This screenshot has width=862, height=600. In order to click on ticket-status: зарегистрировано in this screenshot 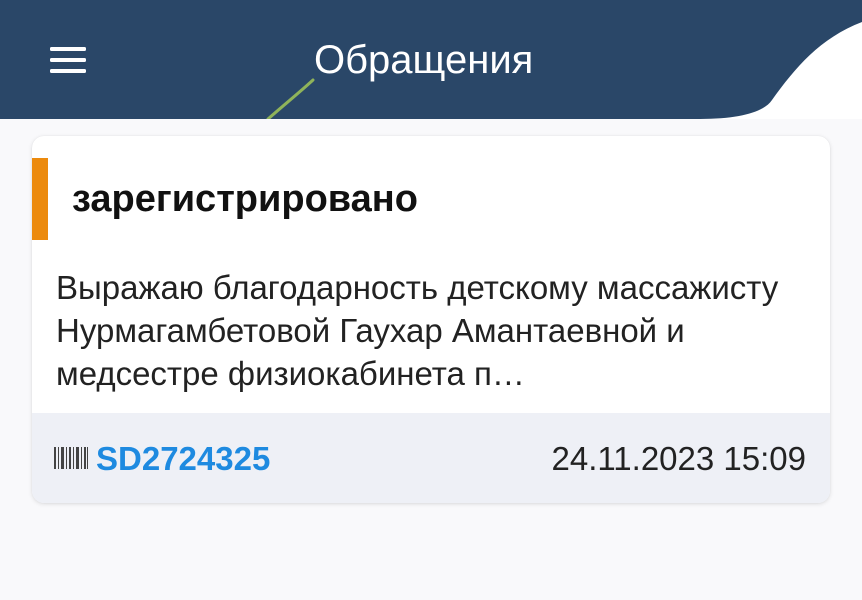, I will do `click(245, 199)`.